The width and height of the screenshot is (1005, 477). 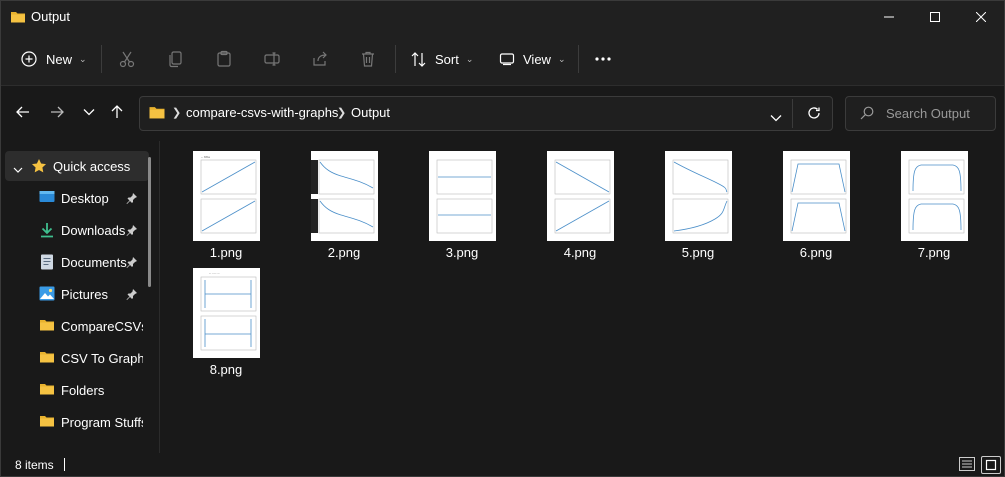 What do you see at coordinates (177, 113) in the screenshot?
I see `chevron-right-icon: ❯` at bounding box center [177, 113].